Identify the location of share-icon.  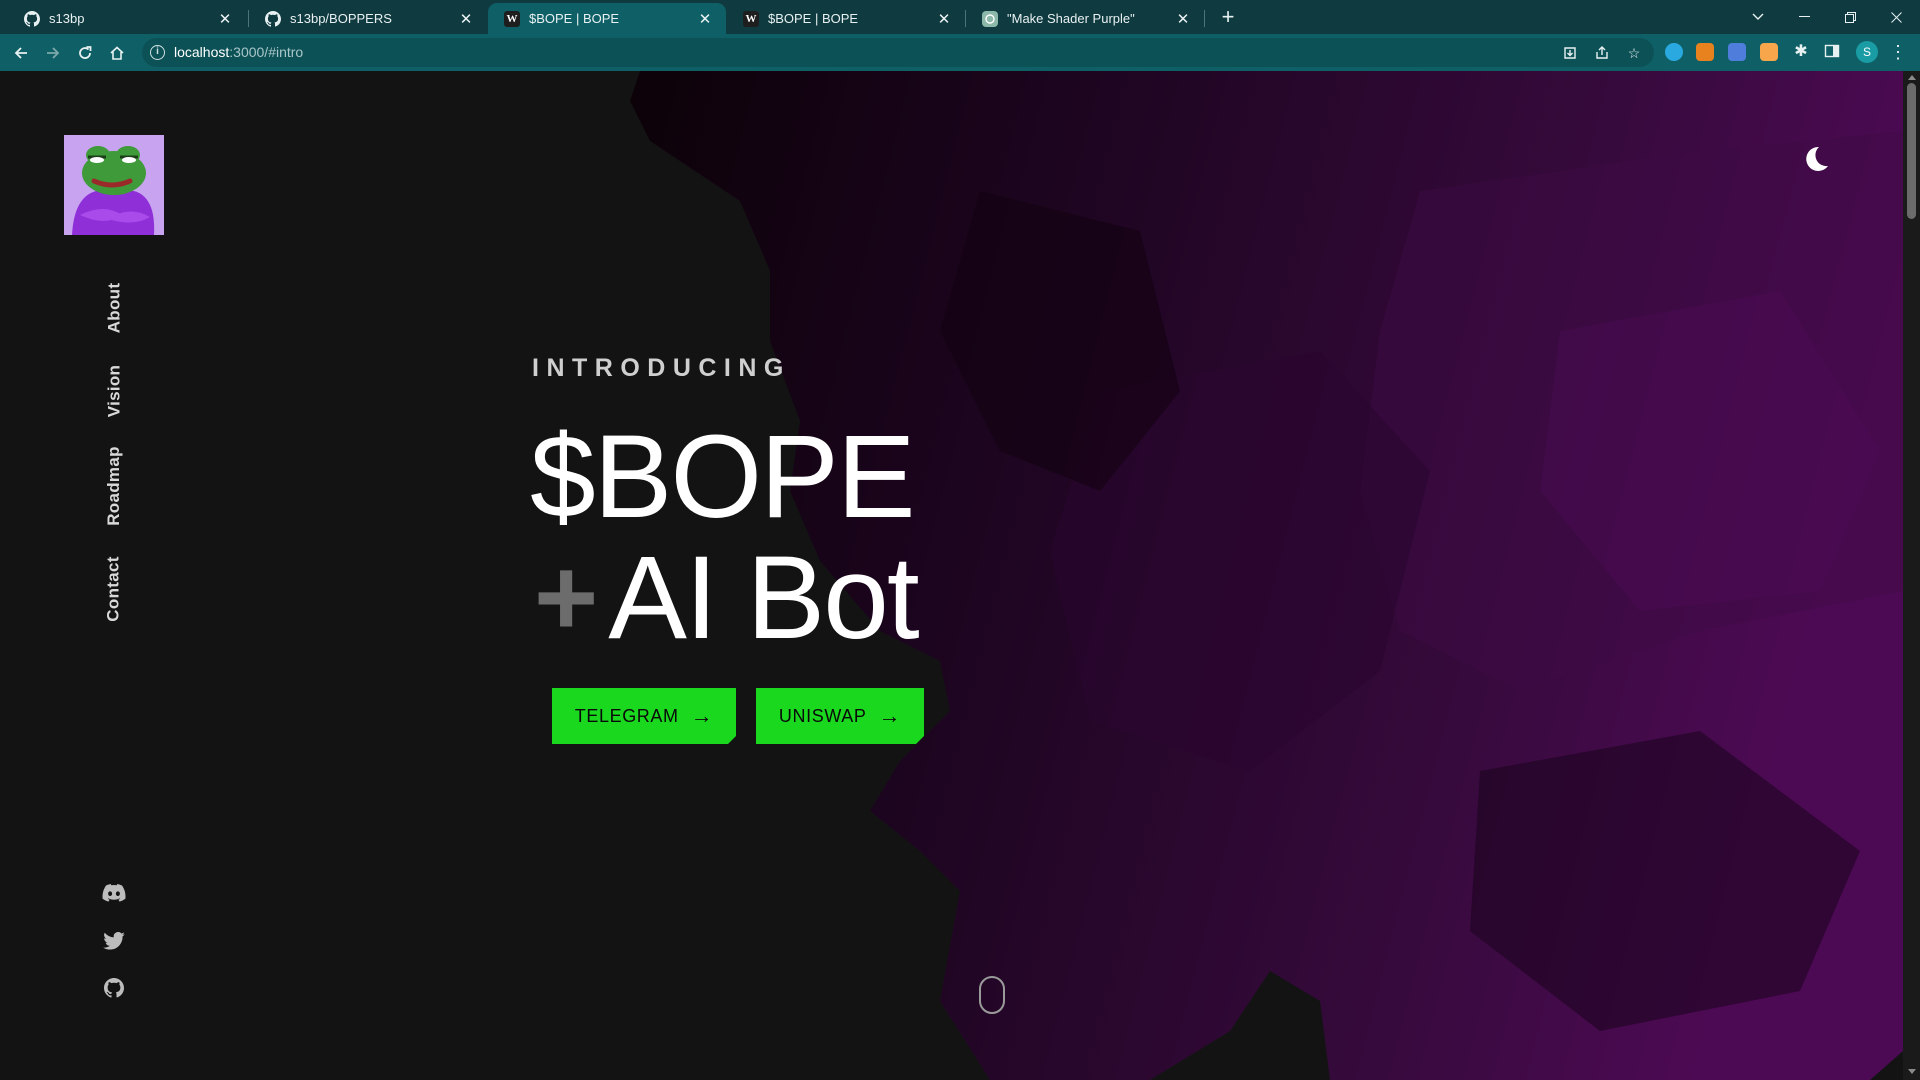
(1602, 53).